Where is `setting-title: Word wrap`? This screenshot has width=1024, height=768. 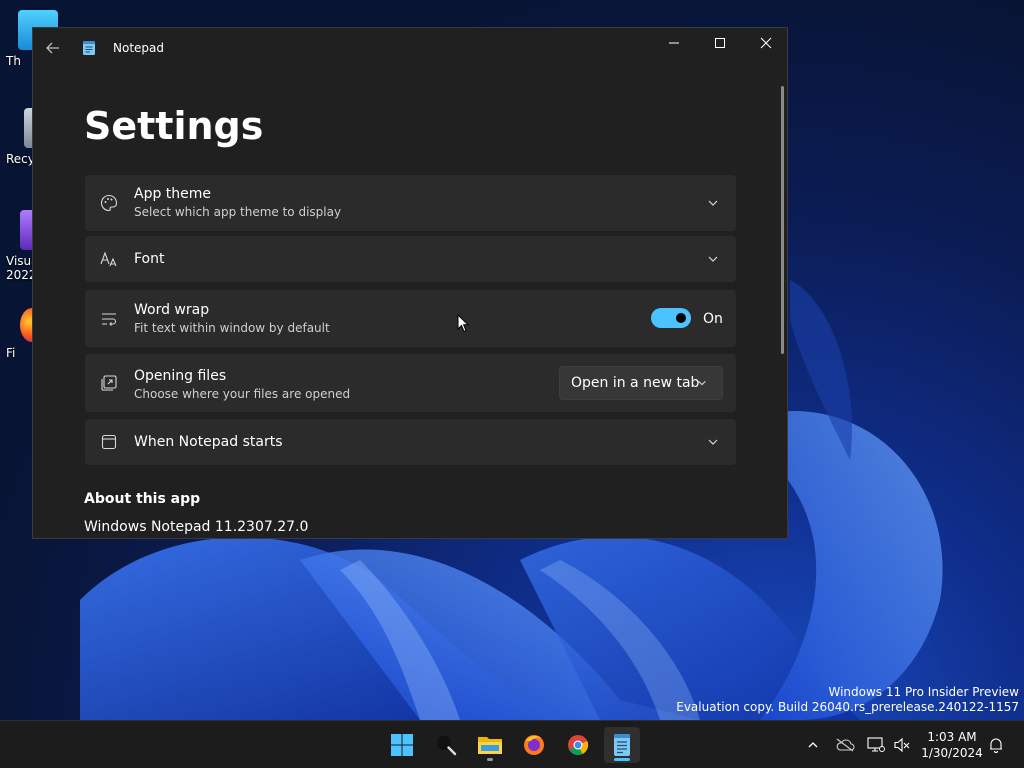 setting-title: Word wrap is located at coordinates (172, 310).